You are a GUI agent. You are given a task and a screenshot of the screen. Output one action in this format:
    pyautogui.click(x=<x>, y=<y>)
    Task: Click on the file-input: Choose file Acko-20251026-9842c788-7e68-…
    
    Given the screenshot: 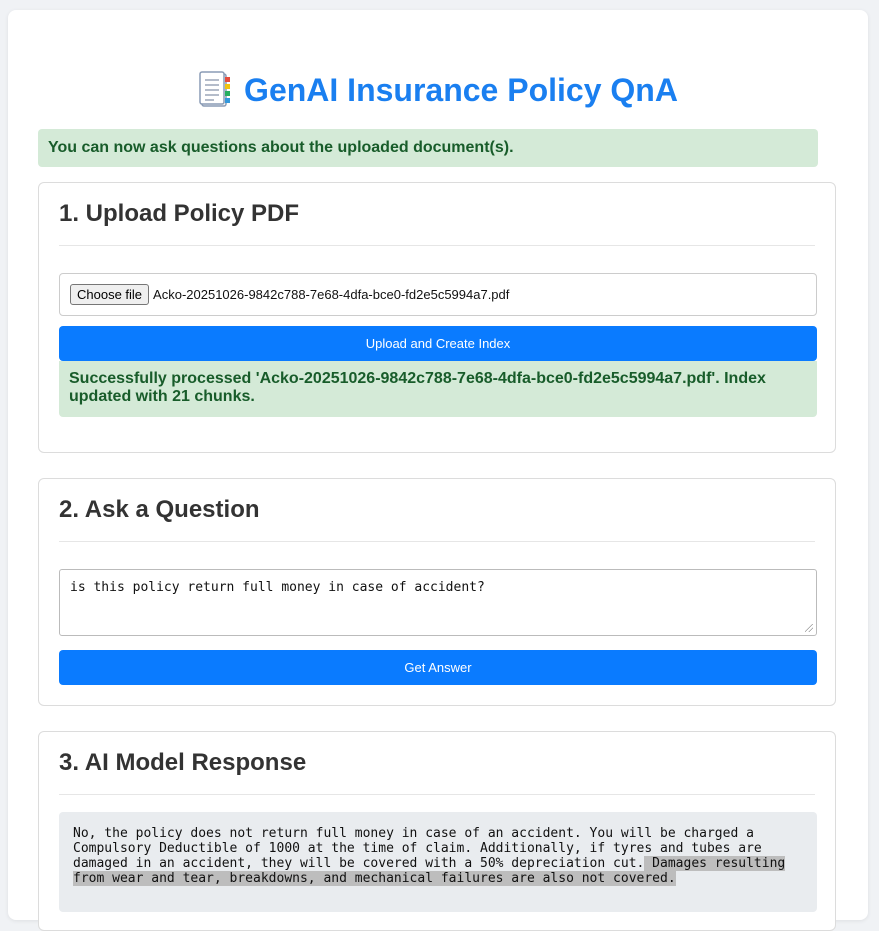 What is the action you would take?
    pyautogui.click(x=438, y=294)
    